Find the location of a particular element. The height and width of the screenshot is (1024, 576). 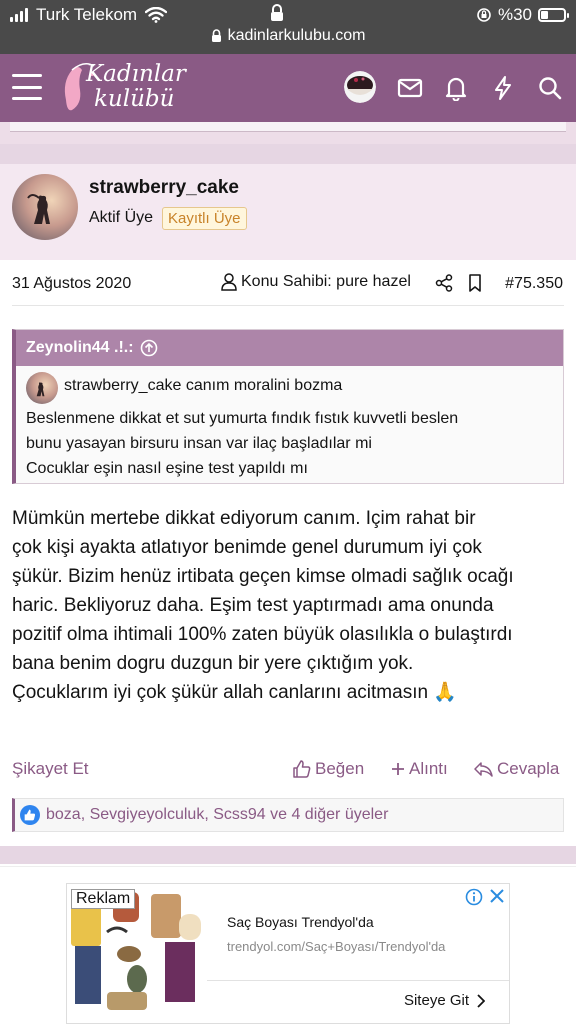

quote-button: Alıntı is located at coordinates (419, 769).